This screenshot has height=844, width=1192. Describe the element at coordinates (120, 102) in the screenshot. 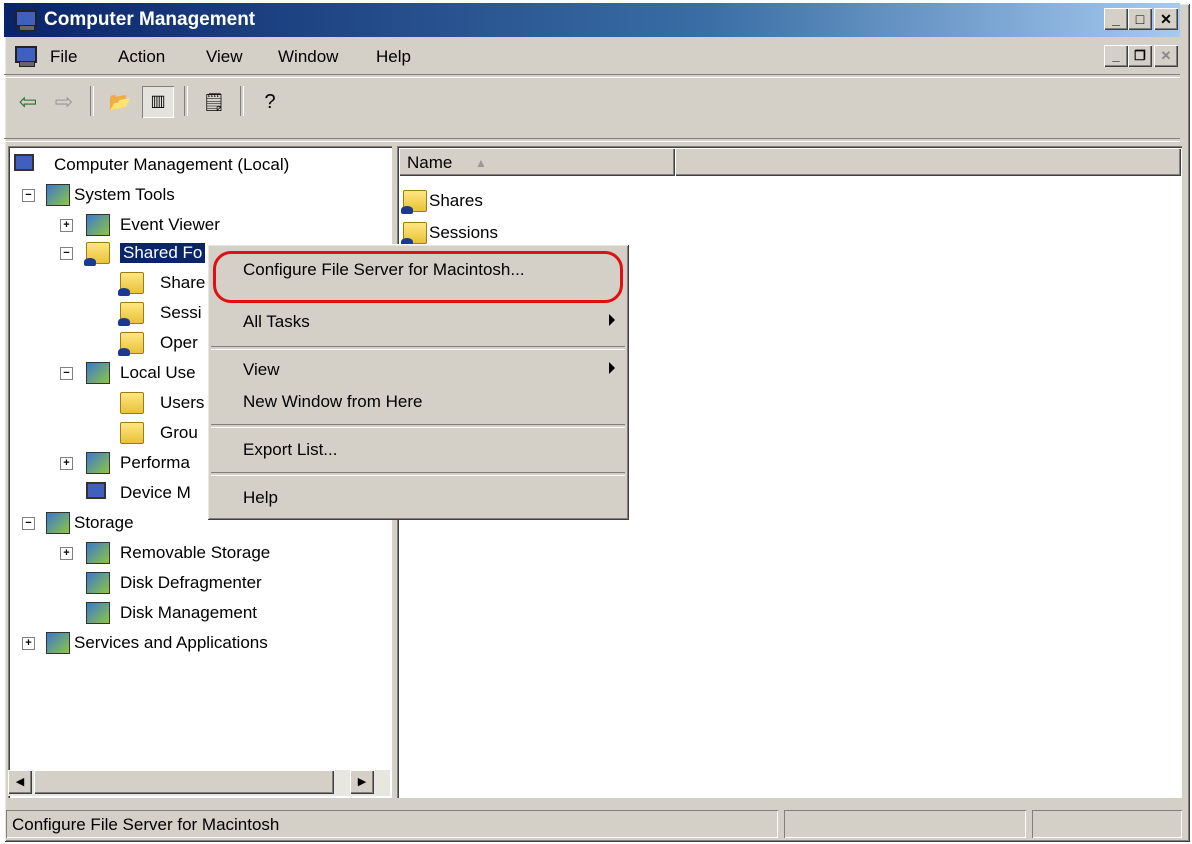

I see `up-one-level-icon: 📂` at that location.